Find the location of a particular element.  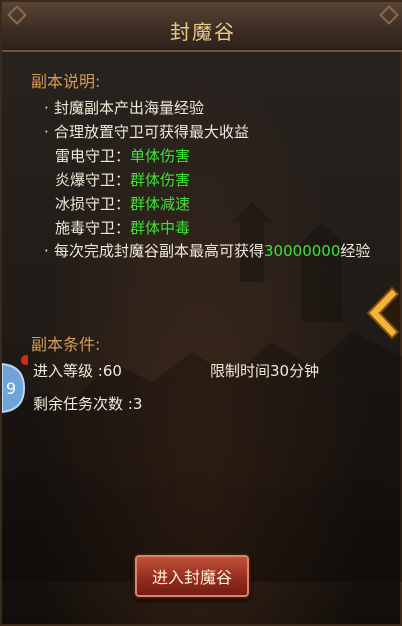

time-limit: 限制时间30分钟 is located at coordinates (265, 371).